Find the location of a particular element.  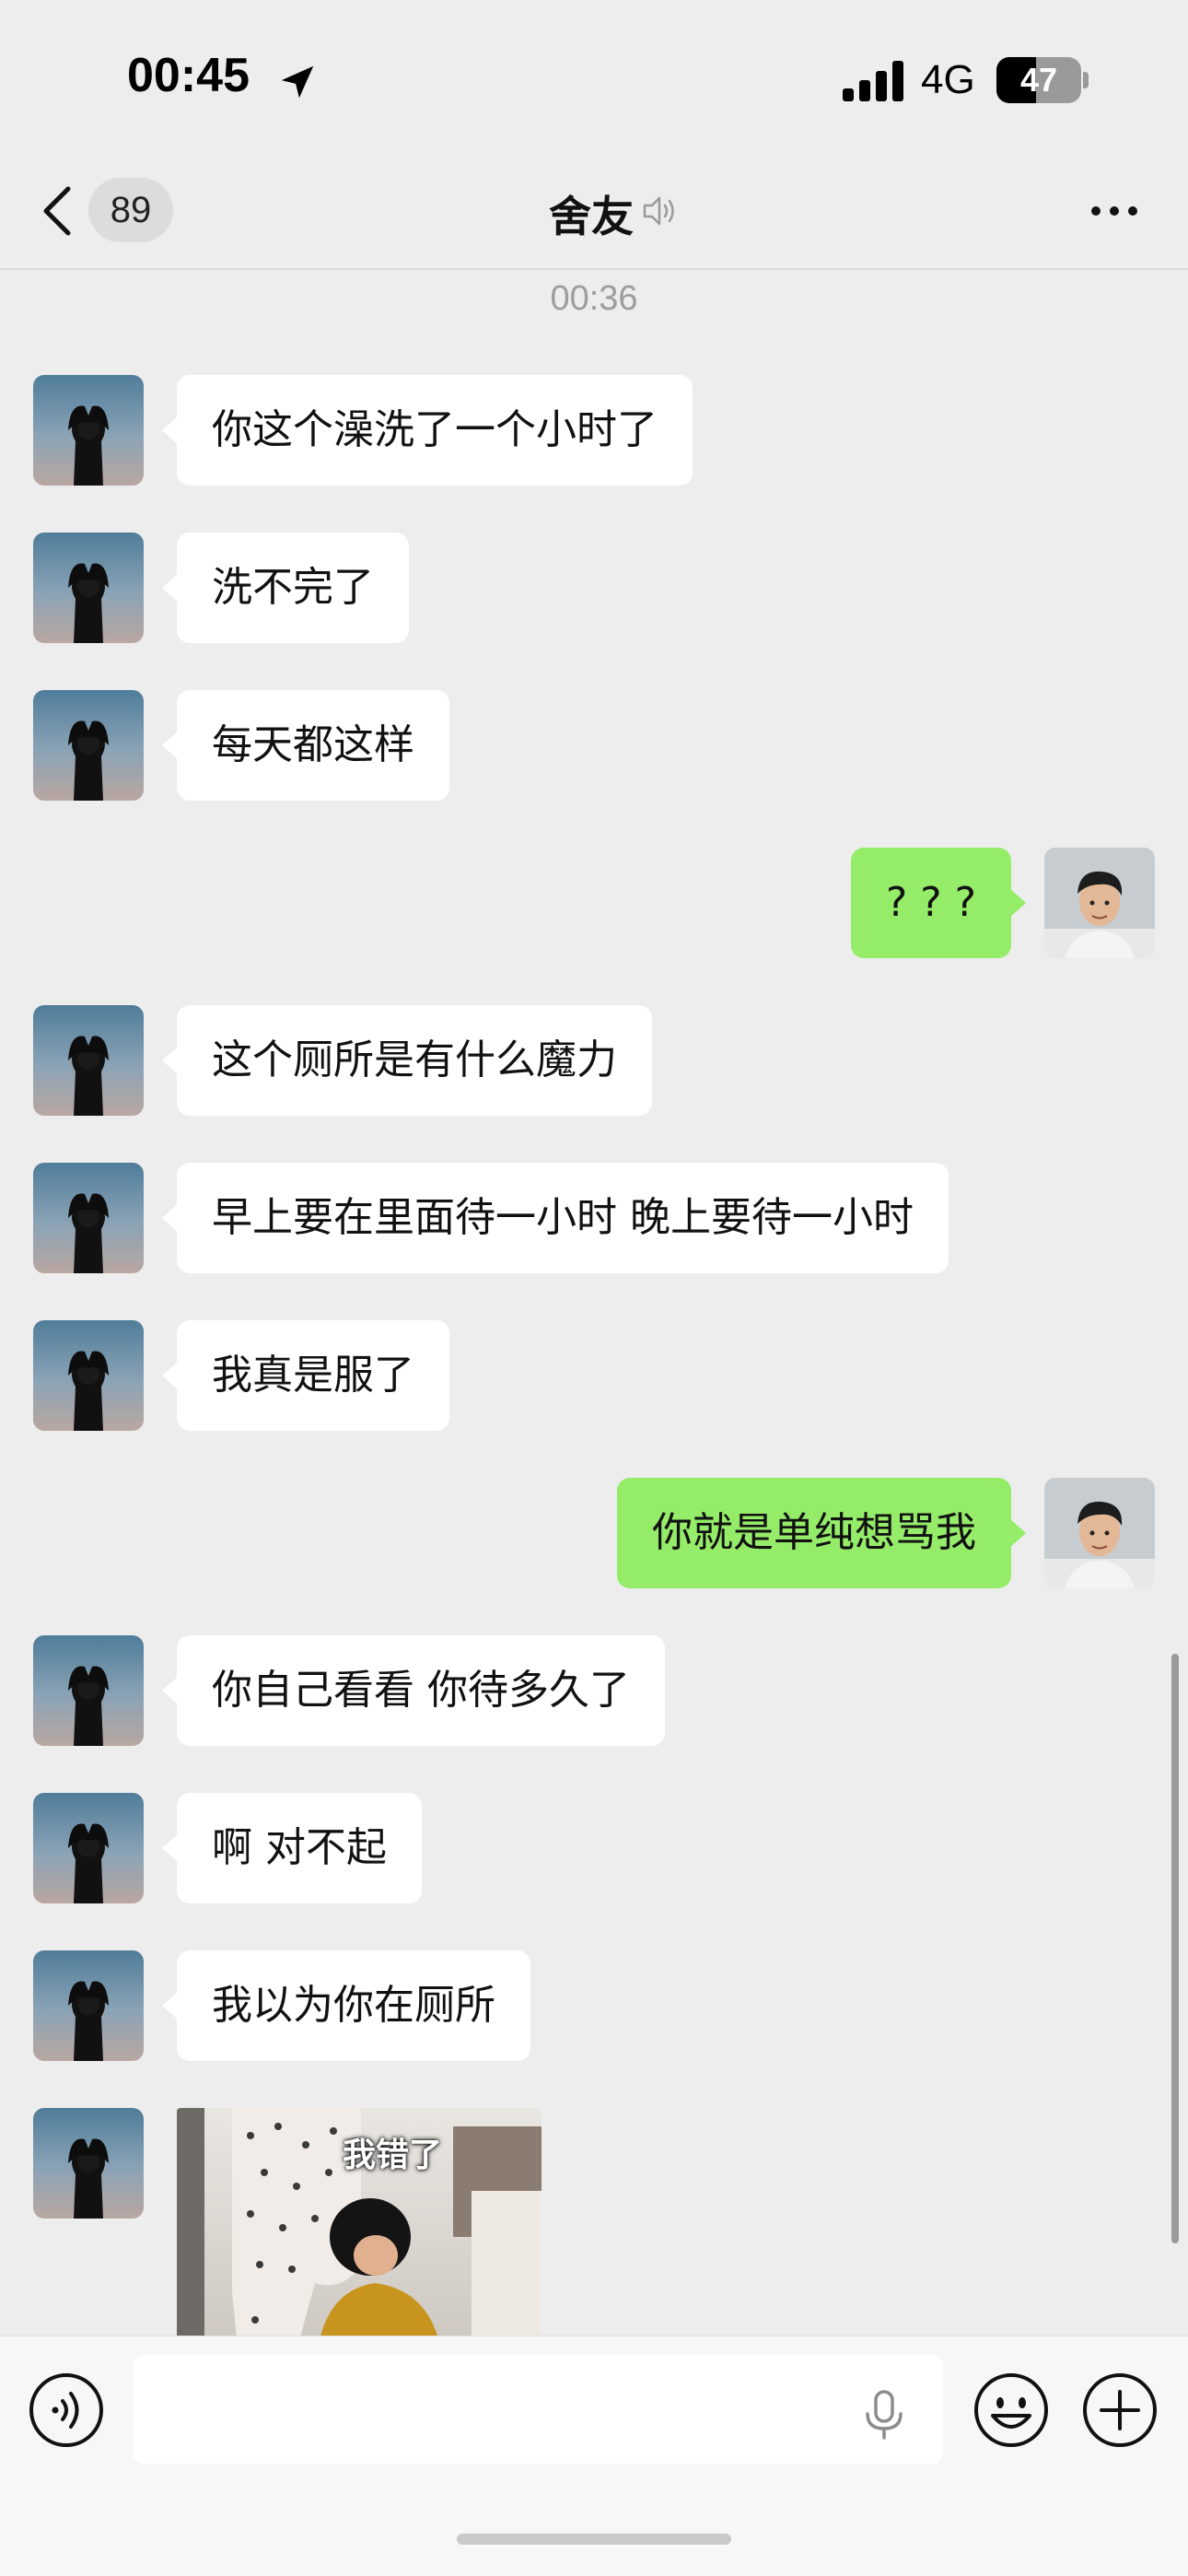

message-row: 你就是单纯想骂我 is located at coordinates (594, 1533).